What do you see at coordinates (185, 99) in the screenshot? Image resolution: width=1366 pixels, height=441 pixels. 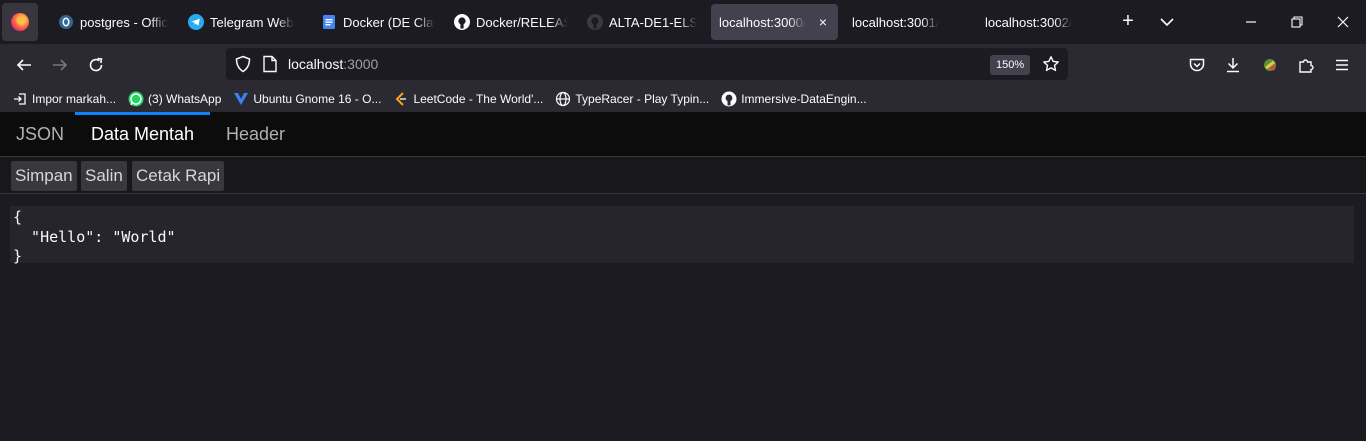 I see `bookmark-label: (3) WhatsApp` at bounding box center [185, 99].